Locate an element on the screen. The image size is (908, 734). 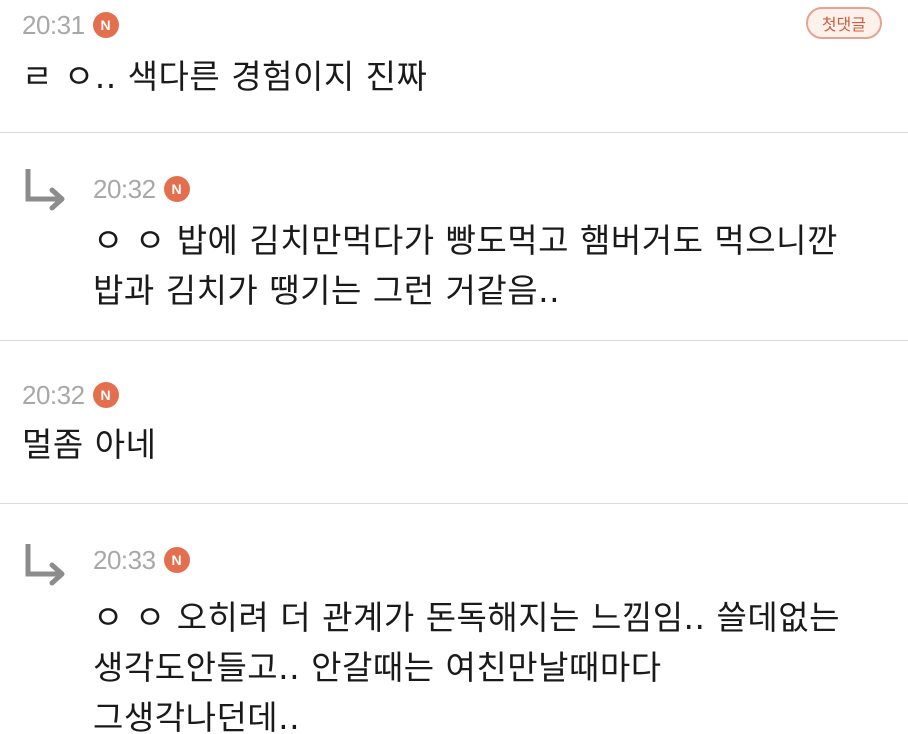
comment-text-line: 생각도안들고.. 안갈때는 여친만날때마다 is located at coordinates (377, 667).